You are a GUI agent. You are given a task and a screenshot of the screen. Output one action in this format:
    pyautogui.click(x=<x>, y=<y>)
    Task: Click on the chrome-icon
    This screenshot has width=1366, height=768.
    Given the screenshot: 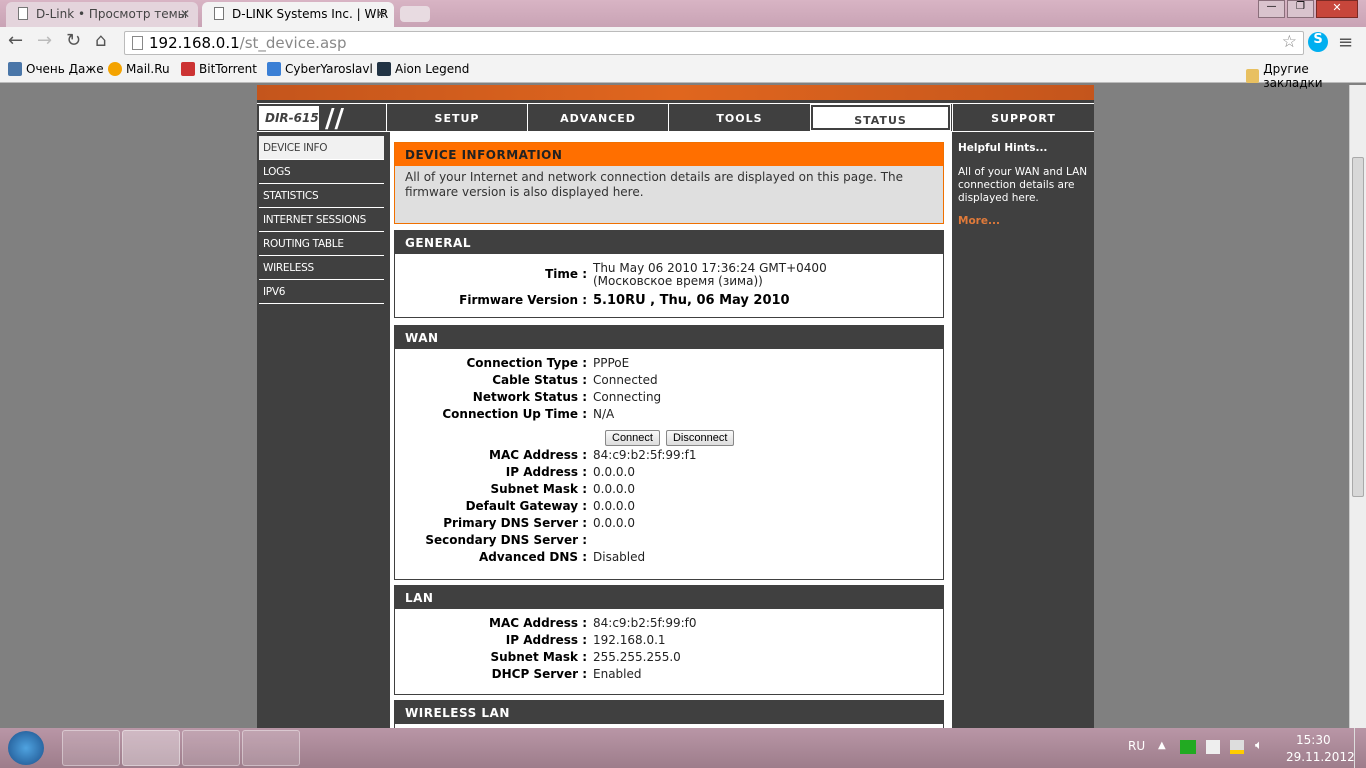 What is the action you would take?
    pyautogui.click(x=151, y=748)
    